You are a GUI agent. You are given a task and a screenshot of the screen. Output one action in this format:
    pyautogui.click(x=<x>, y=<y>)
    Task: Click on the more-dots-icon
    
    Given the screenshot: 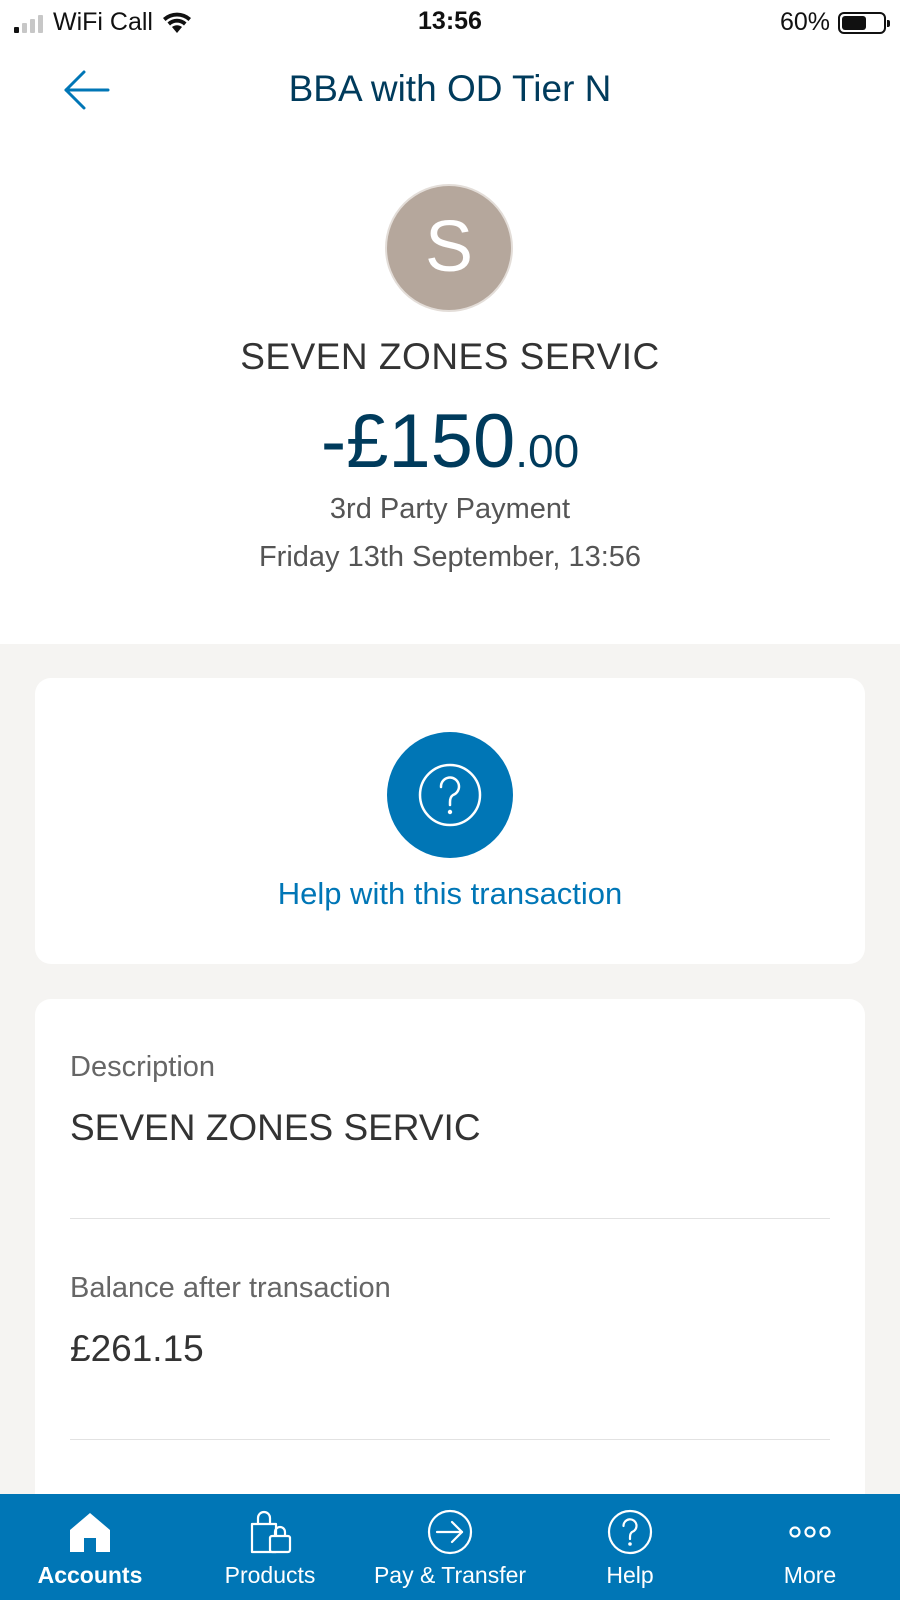 What is the action you would take?
    pyautogui.click(x=810, y=1532)
    